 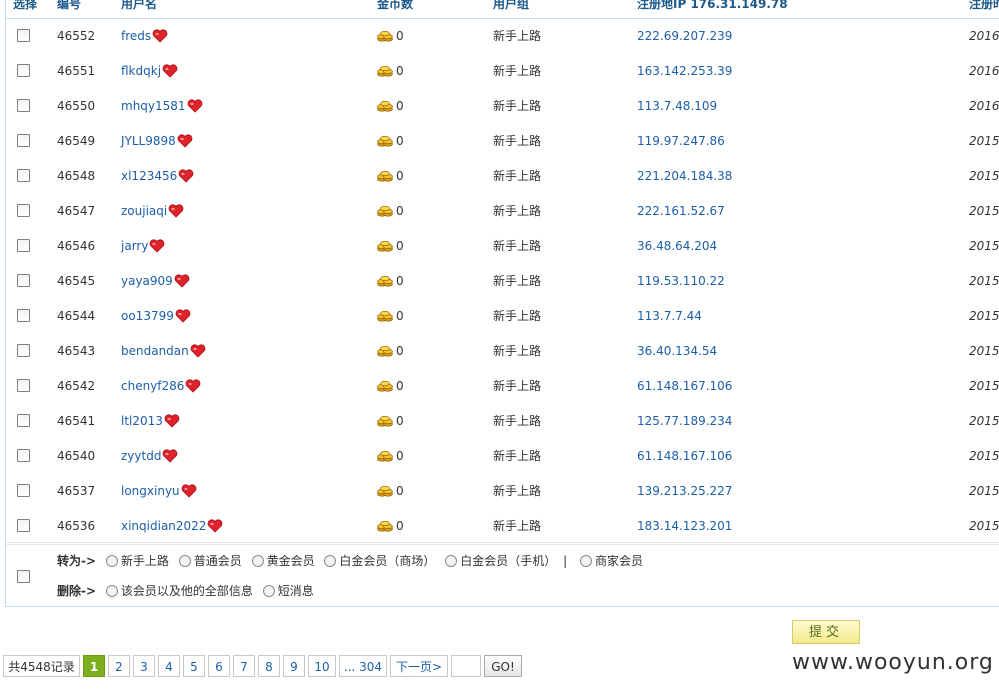 I want to click on reg-ip-link: 119.53.110.22, so click(x=681, y=281).